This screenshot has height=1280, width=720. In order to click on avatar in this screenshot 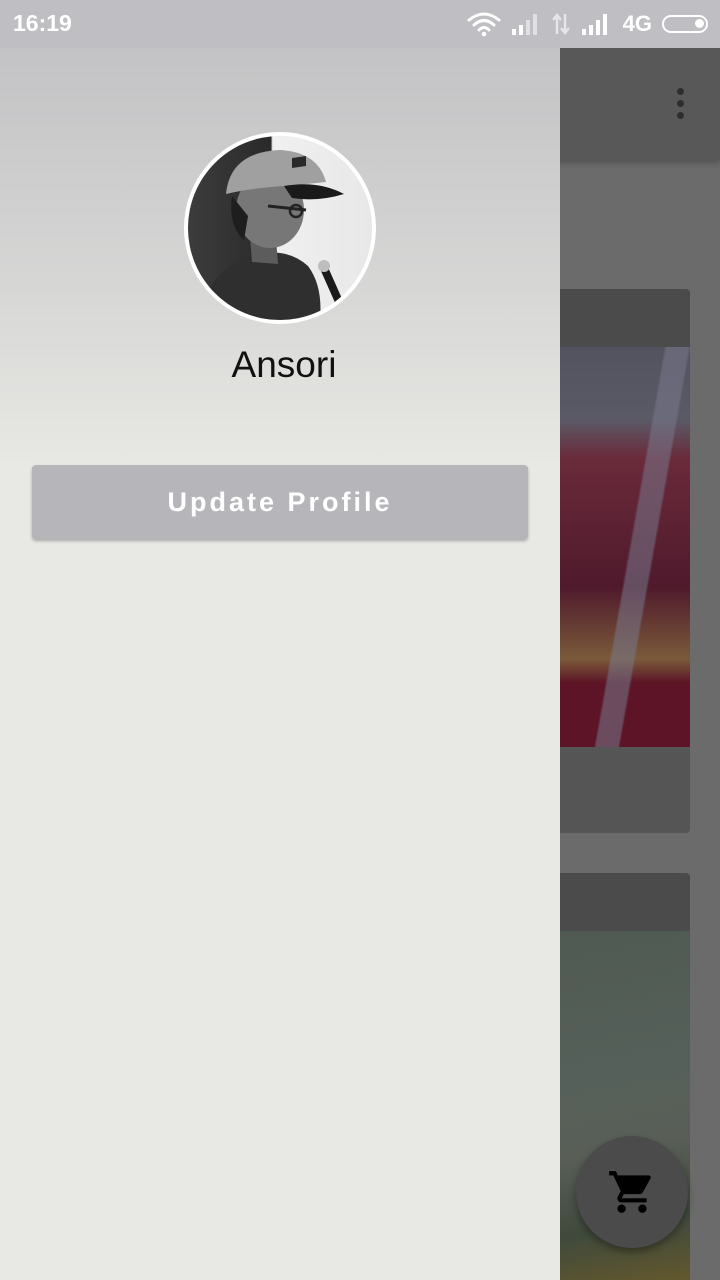, I will do `click(280, 228)`.